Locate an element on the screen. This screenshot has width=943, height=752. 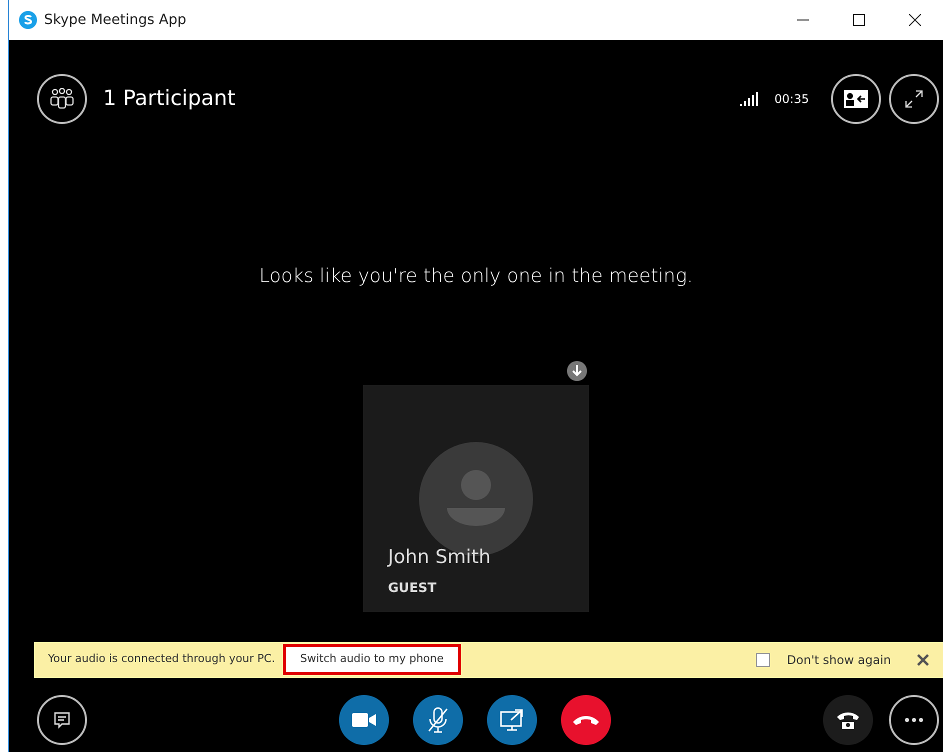
phone-button is located at coordinates (848, 719).